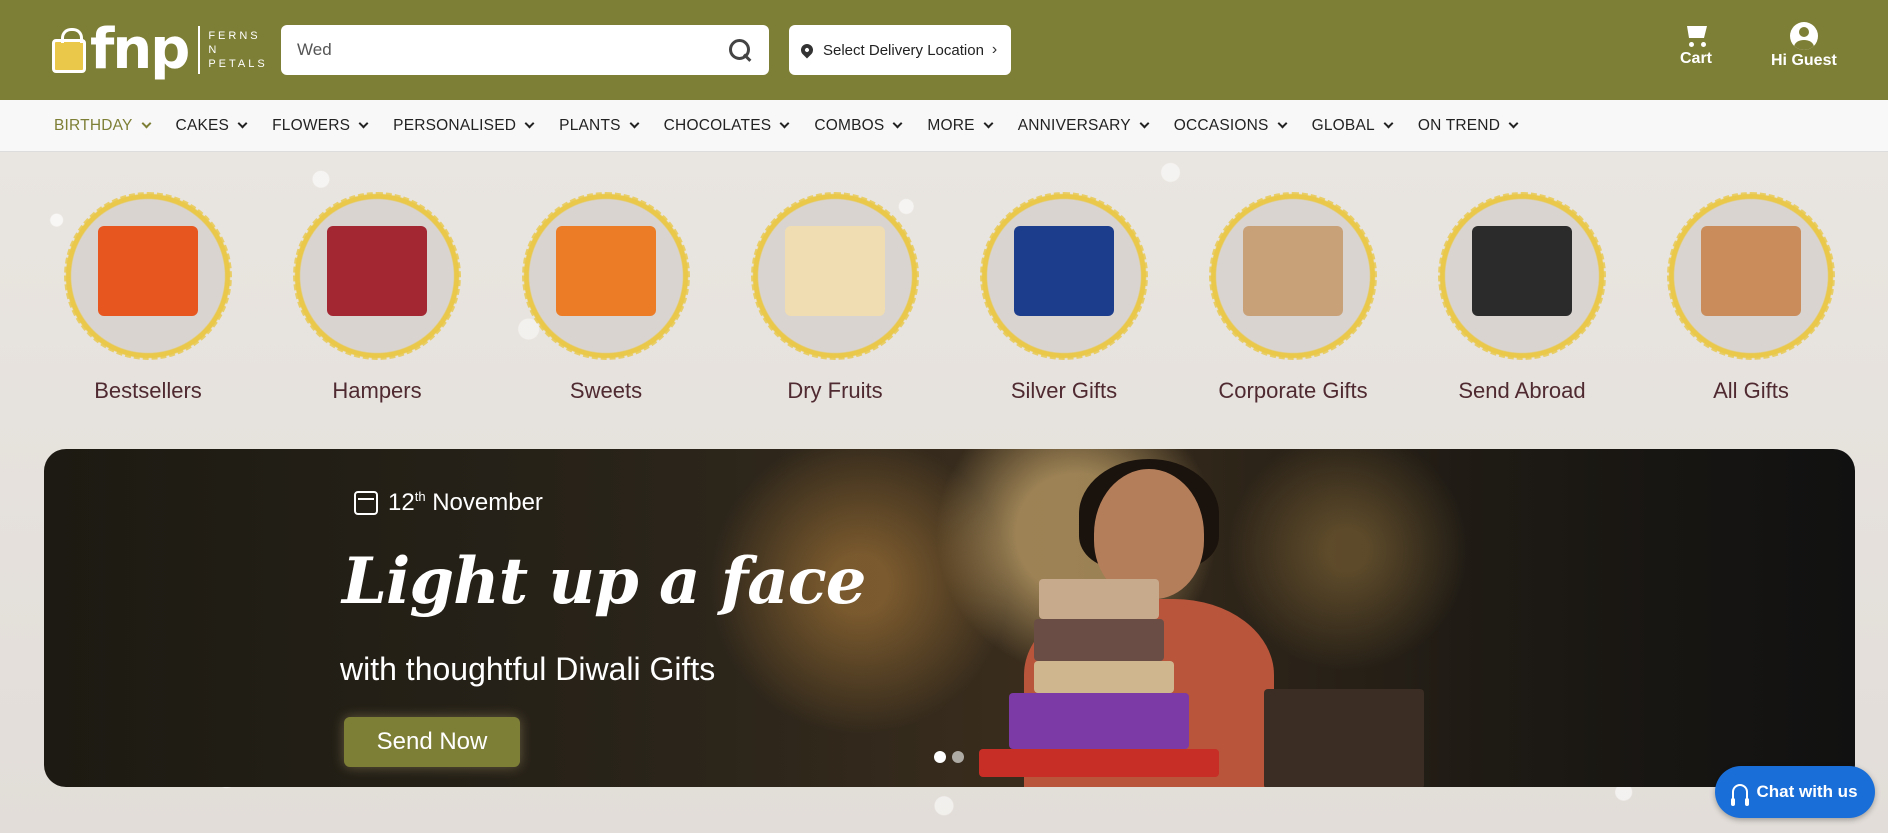  I want to click on delivery-location-button: Select Delivery Location ›, so click(900, 50).